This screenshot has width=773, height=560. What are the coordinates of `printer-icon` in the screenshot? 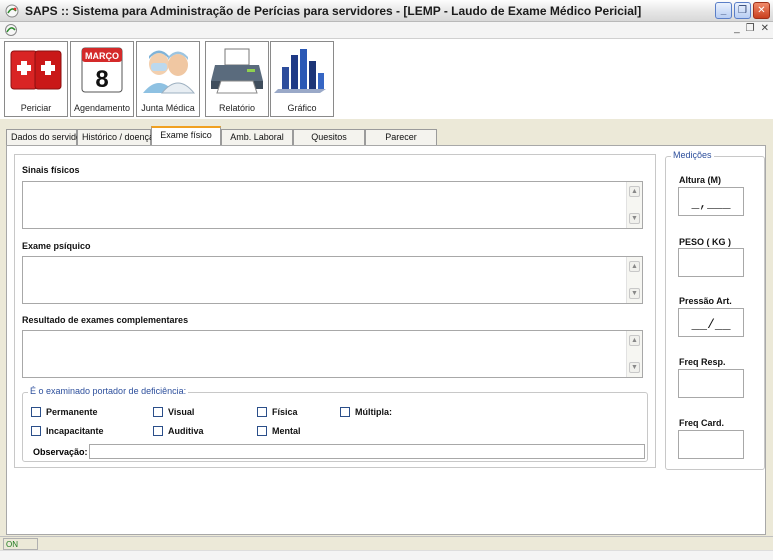 It's located at (237, 71).